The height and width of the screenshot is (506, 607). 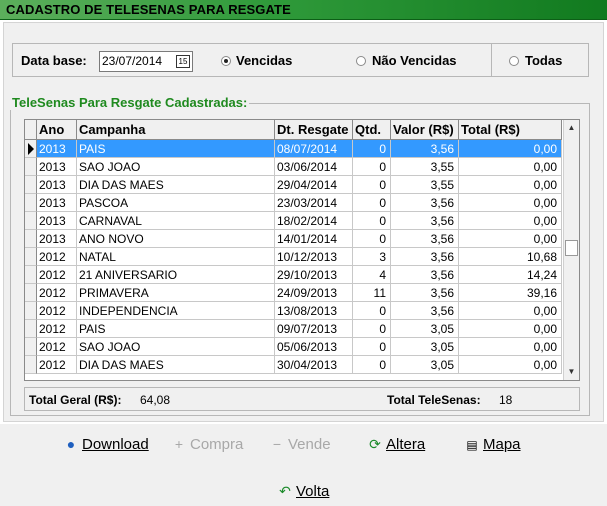 What do you see at coordinates (176, 293) in the screenshot?
I see `cell-campanha: PRIMAVERA` at bounding box center [176, 293].